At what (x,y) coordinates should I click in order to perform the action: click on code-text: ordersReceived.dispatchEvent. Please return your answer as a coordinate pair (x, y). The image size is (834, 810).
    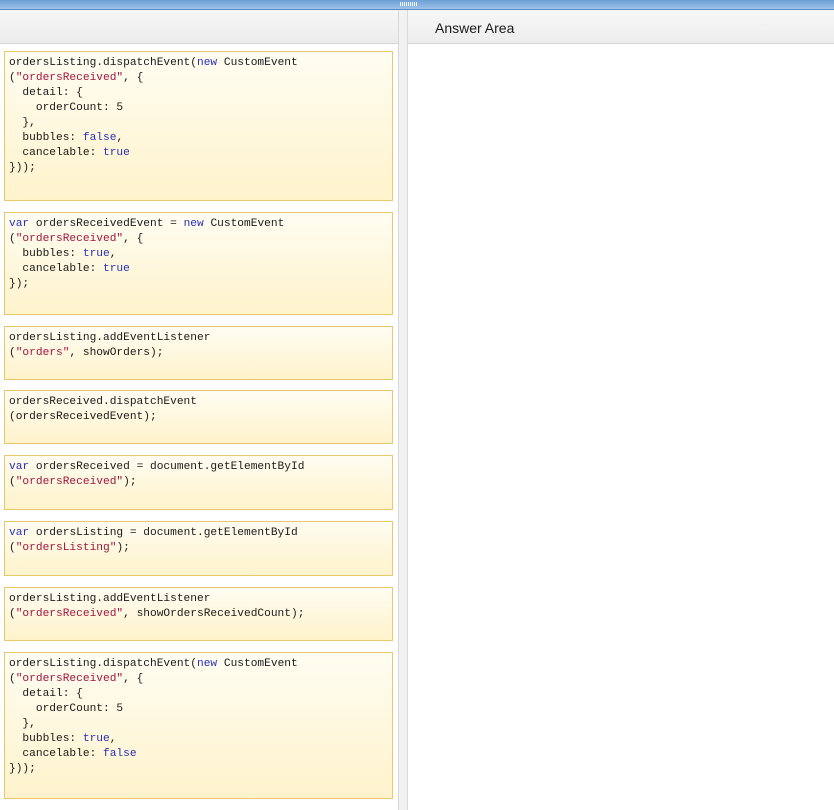
    Looking at the image, I should click on (103, 402).